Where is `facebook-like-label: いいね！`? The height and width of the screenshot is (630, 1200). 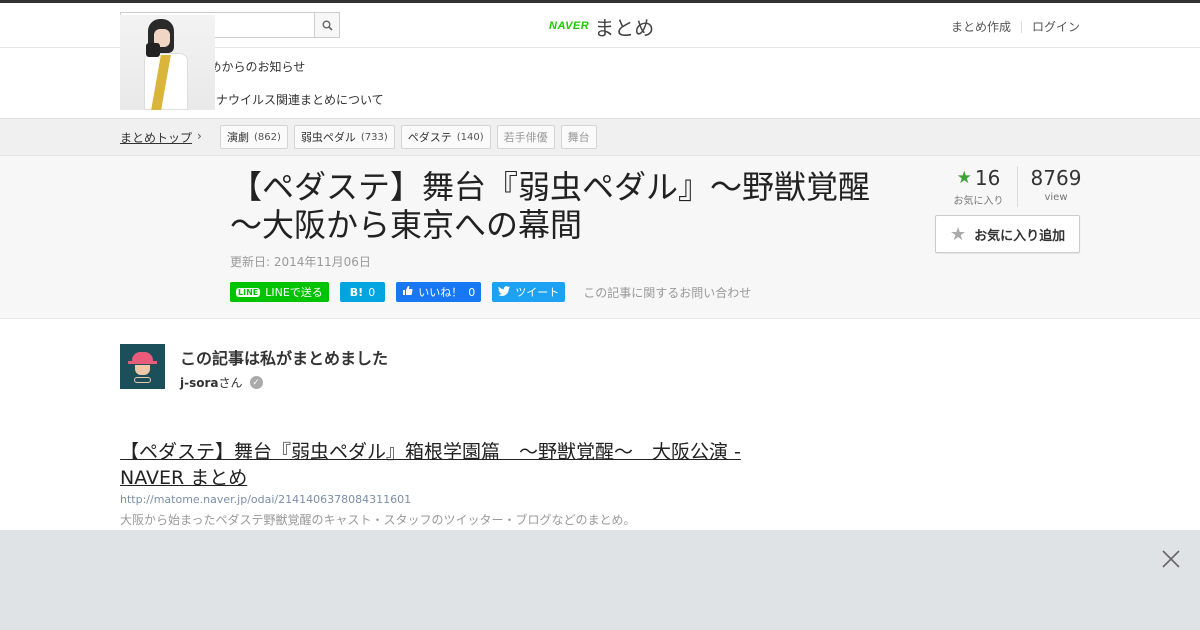 facebook-like-label: いいね！ is located at coordinates (440, 292).